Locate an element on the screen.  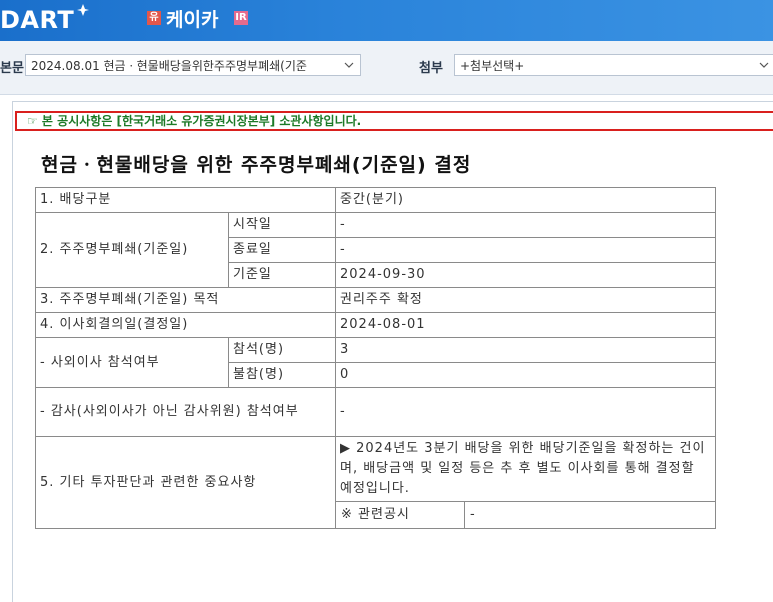
row-sublabel: 기준일 is located at coordinates (282, 275).